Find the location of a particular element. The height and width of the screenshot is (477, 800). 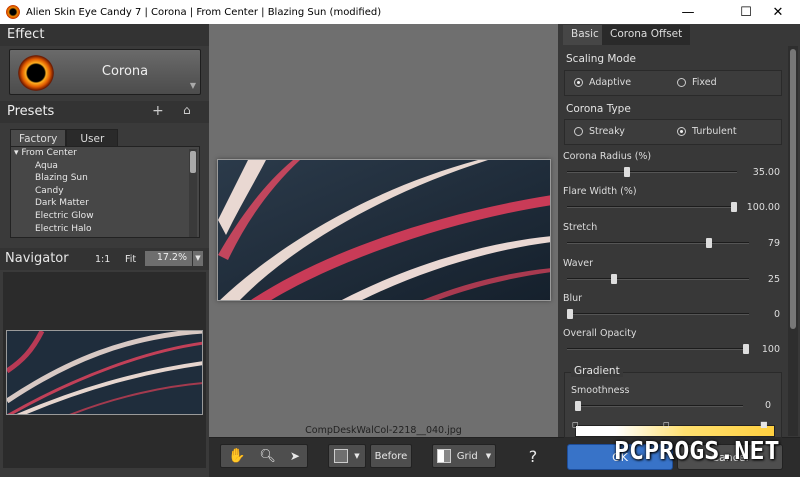

close-button: ✕ is located at coordinates (778, 12).